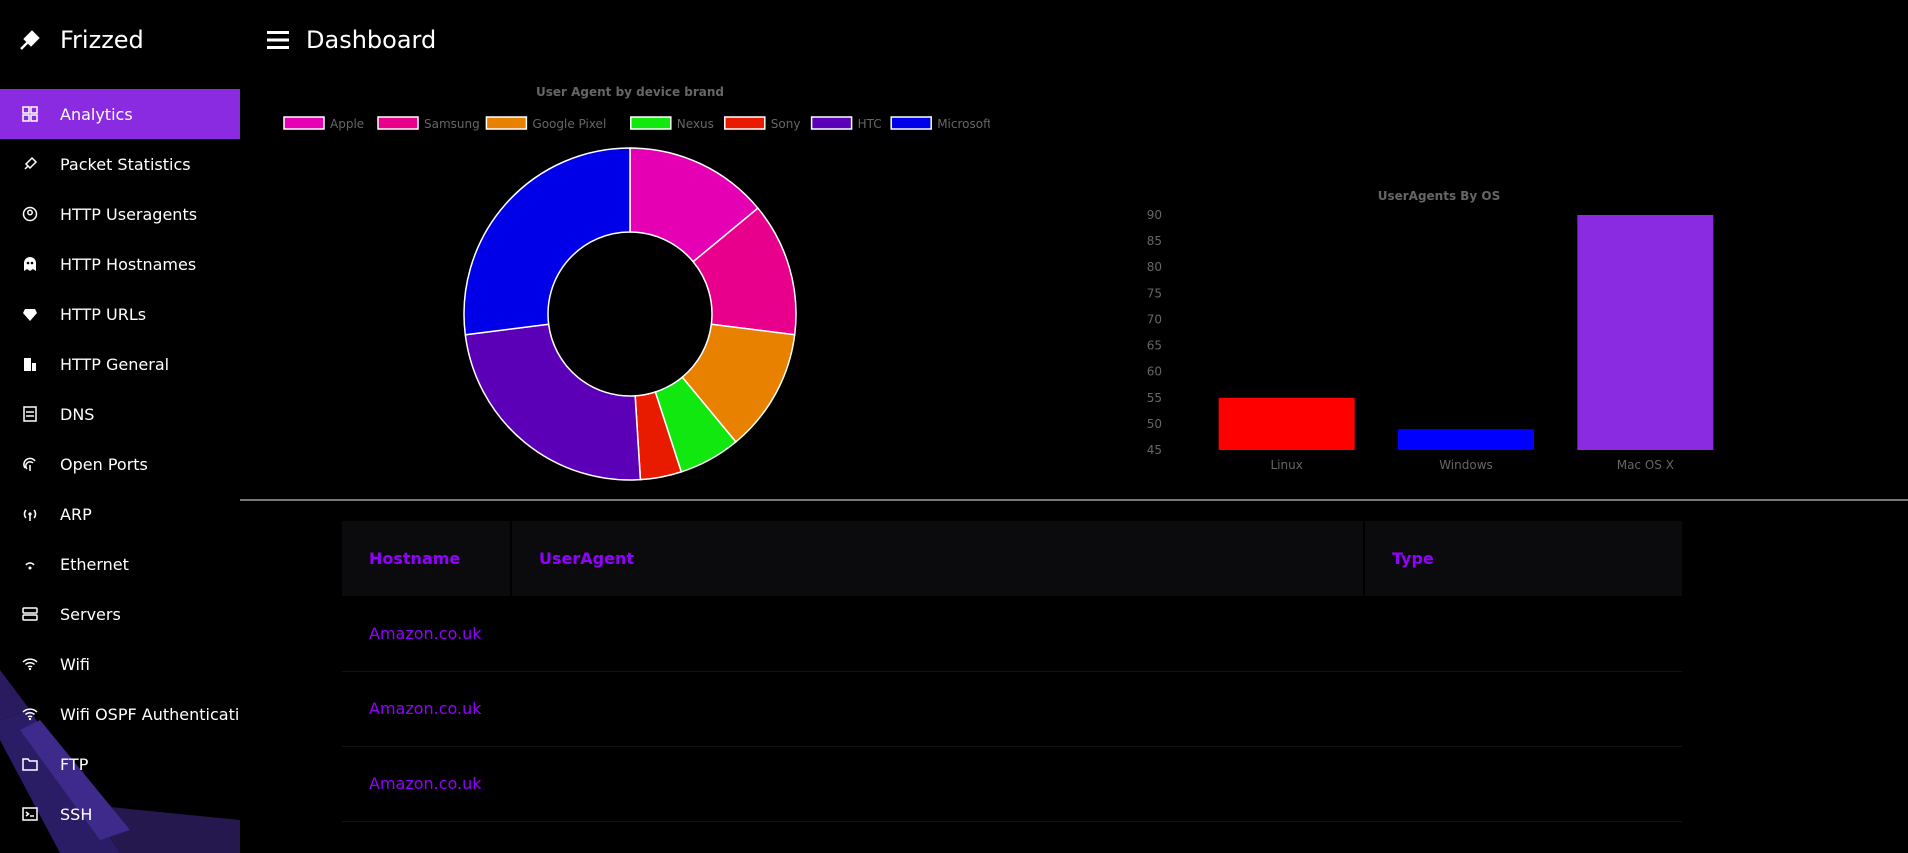  Describe the element at coordinates (545, 123) in the screenshot. I see `legend-item: Google Pixel` at that location.